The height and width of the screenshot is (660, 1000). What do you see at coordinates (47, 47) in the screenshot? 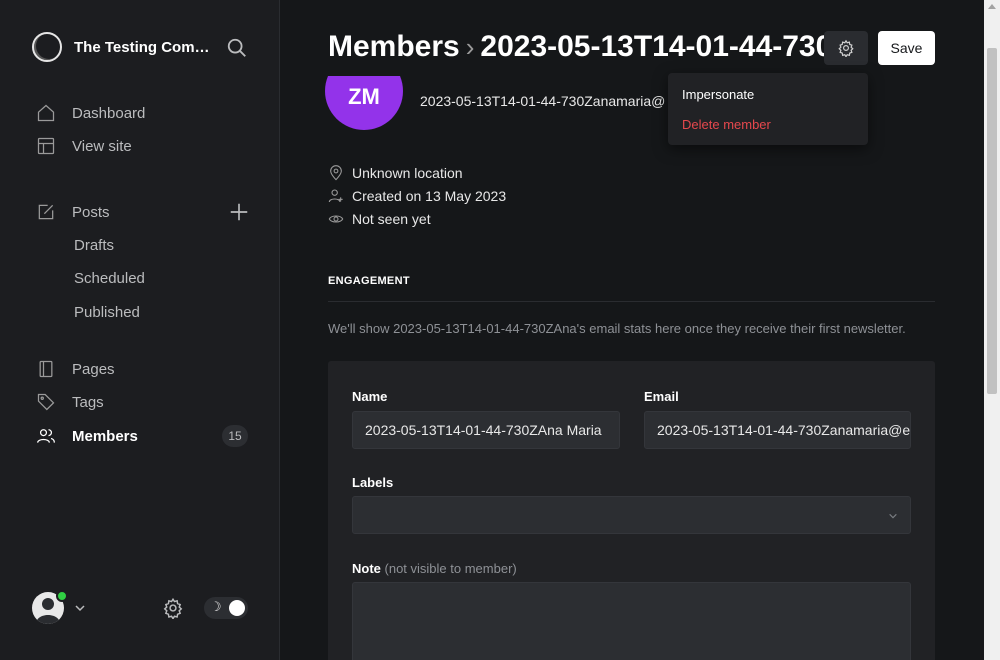
I see `site-logo` at bounding box center [47, 47].